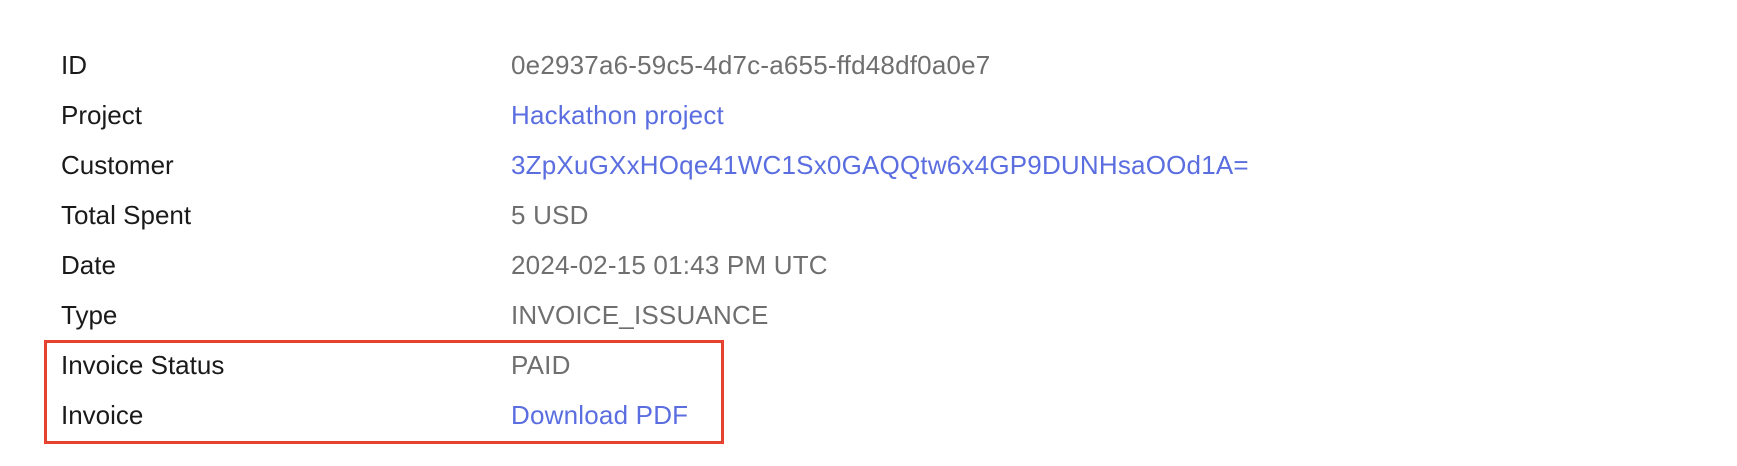 This screenshot has height=466, width=1737. Describe the element at coordinates (811, 215) in the screenshot. I see `detail-row-total-spent: Total Spent 5 USD` at that location.